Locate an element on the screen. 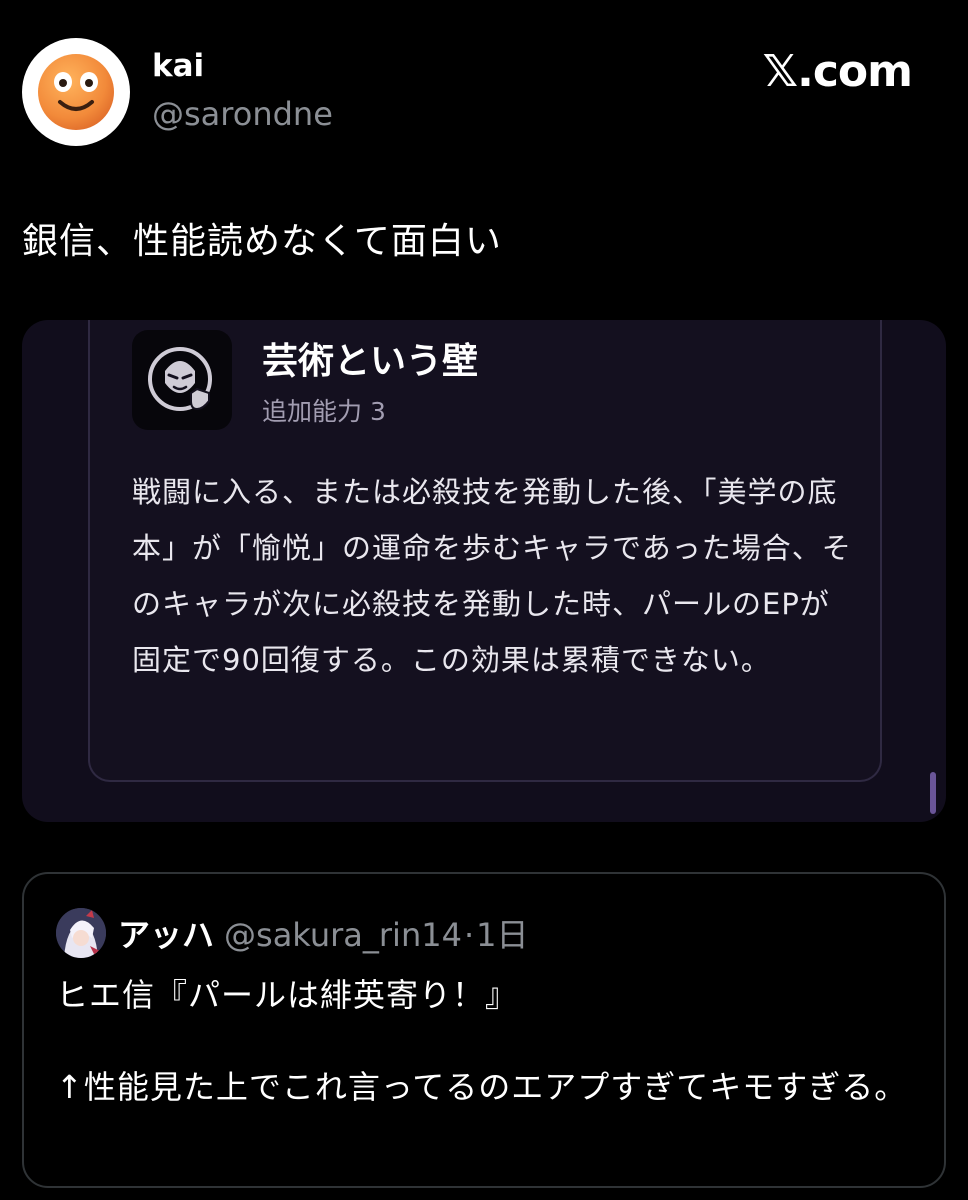 The width and height of the screenshot is (968, 1200). quoted-author-avatar is located at coordinates (81, 933).